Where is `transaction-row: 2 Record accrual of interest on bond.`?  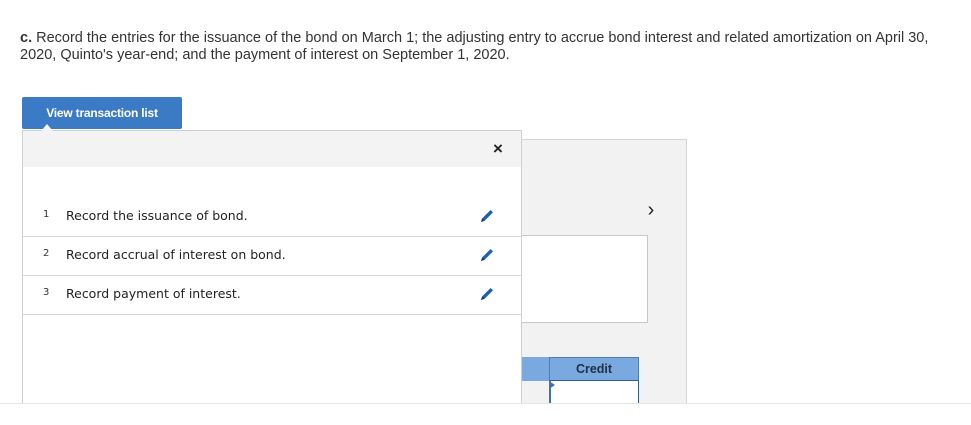 transaction-row: 2 Record accrual of interest on bond. is located at coordinates (272, 256).